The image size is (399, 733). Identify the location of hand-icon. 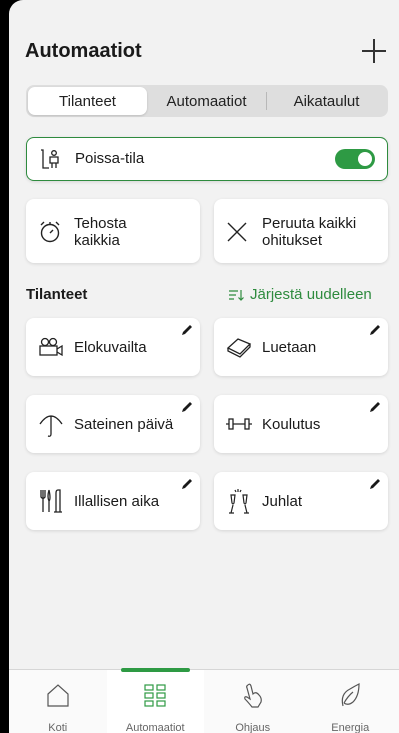
(252, 695).